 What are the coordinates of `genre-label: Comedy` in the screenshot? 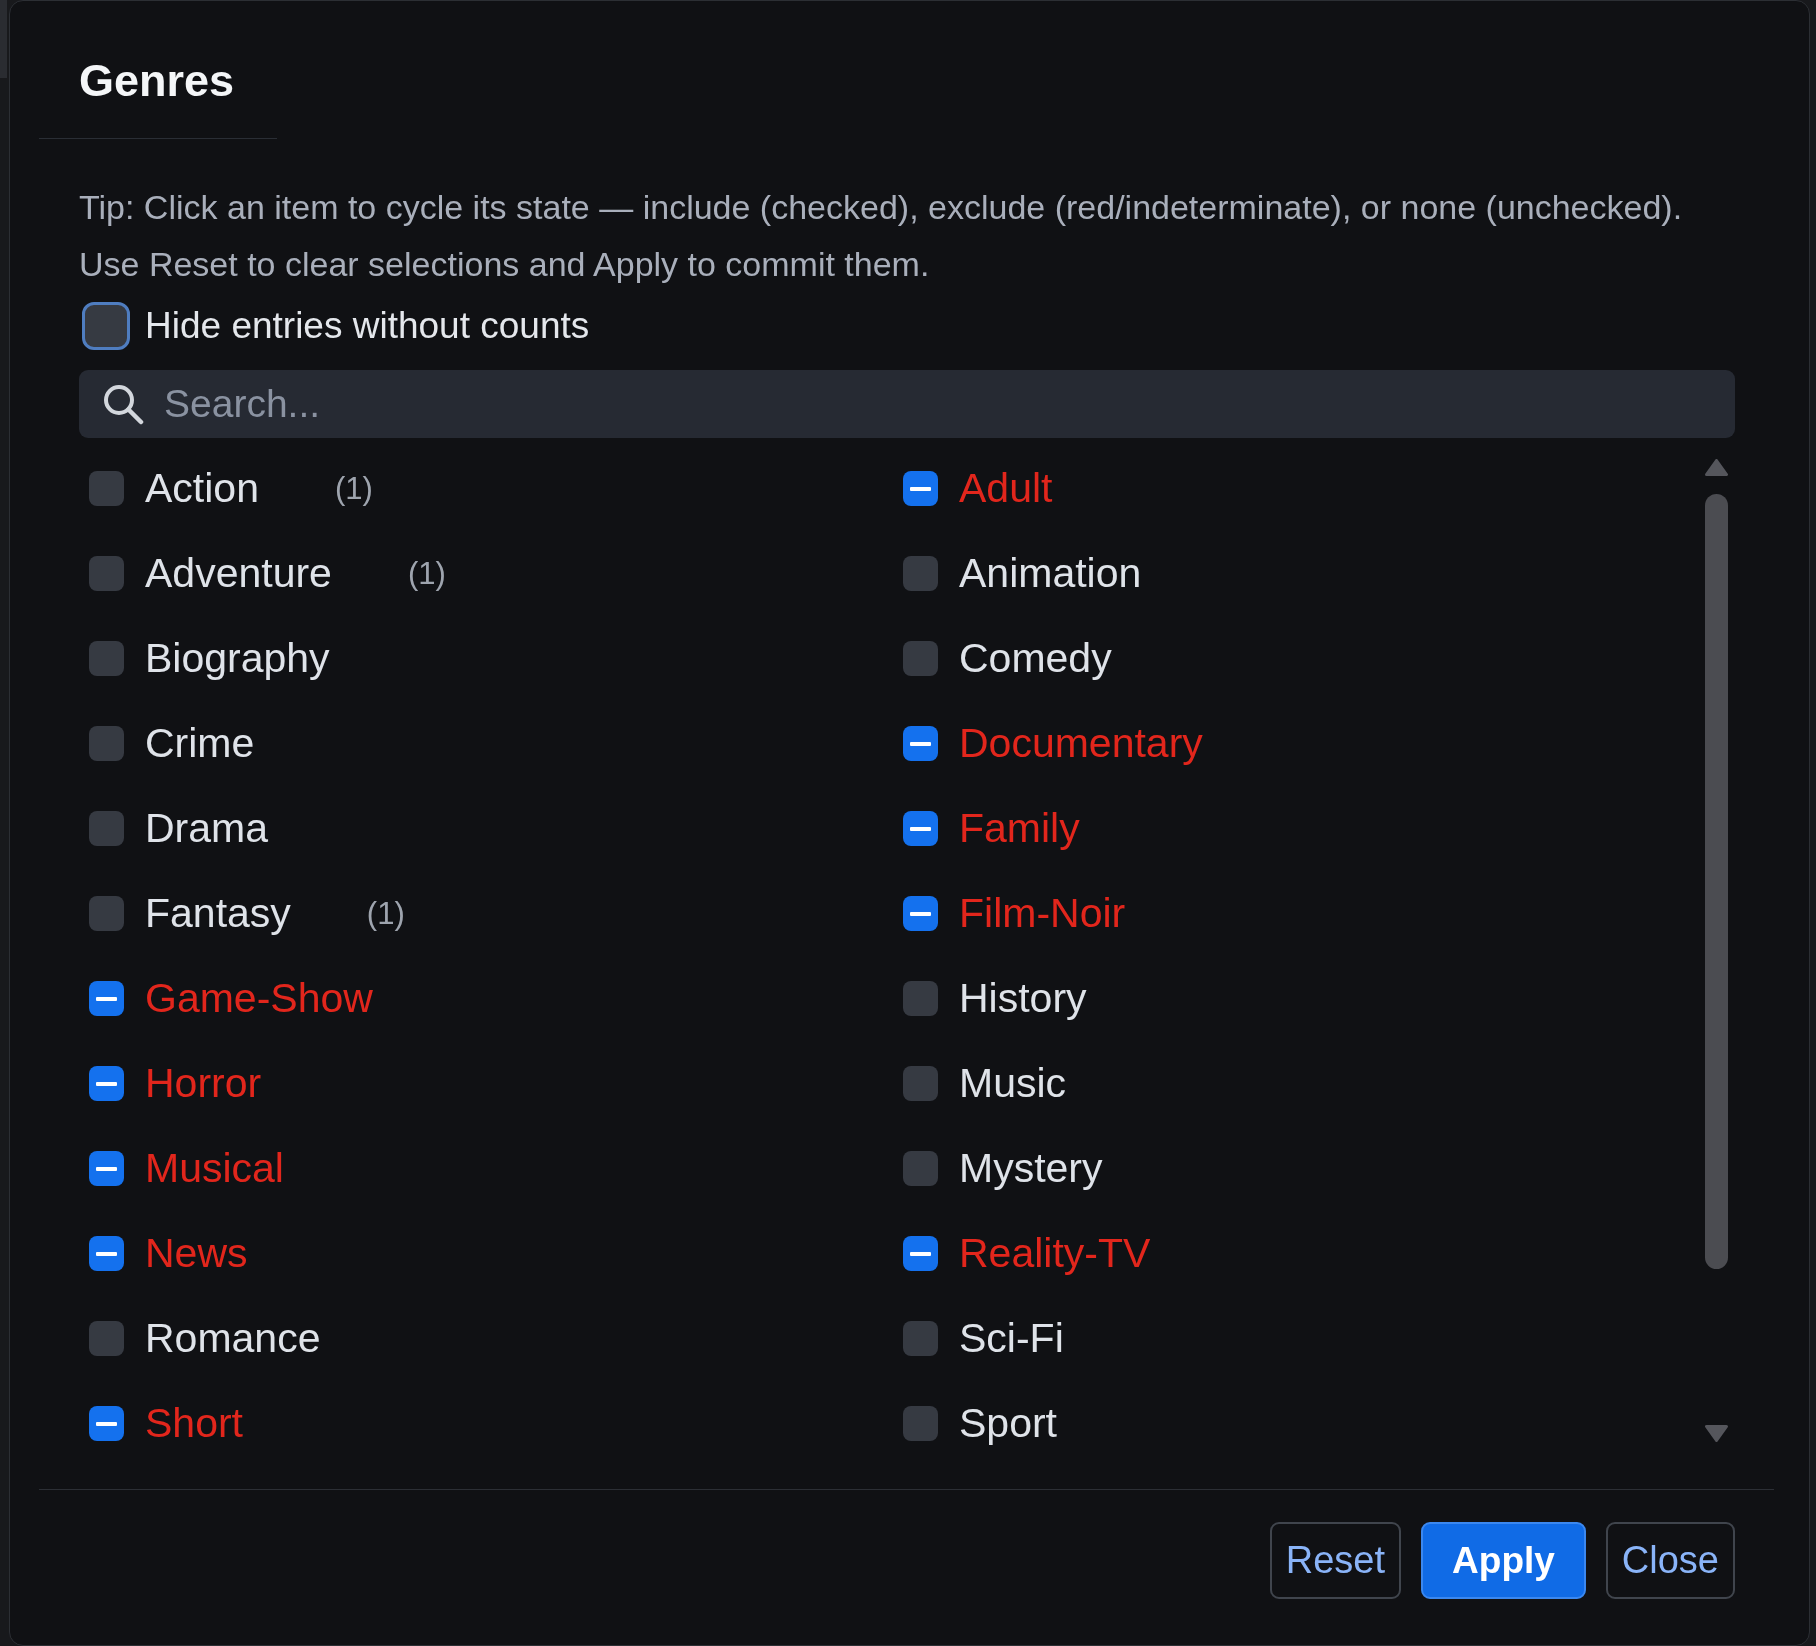 It's located at (1035, 658).